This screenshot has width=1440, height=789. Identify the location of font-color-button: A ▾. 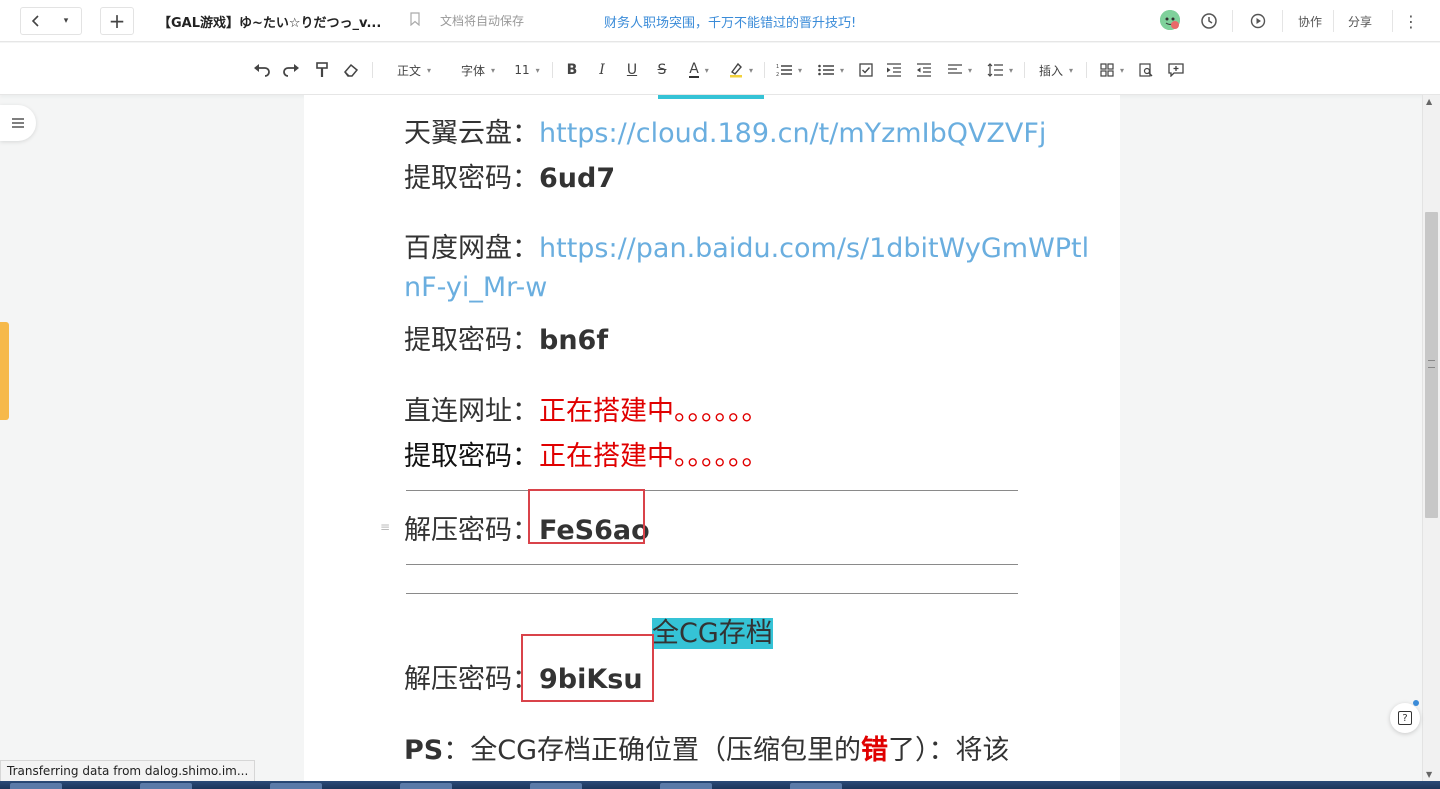
(699, 70).